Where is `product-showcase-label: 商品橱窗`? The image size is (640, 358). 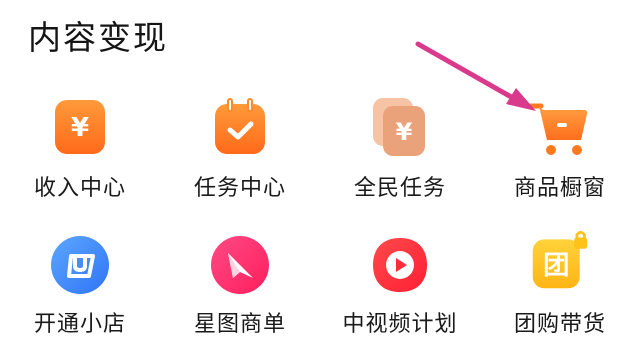
product-showcase-label: 商品橱窗 is located at coordinates (559, 188).